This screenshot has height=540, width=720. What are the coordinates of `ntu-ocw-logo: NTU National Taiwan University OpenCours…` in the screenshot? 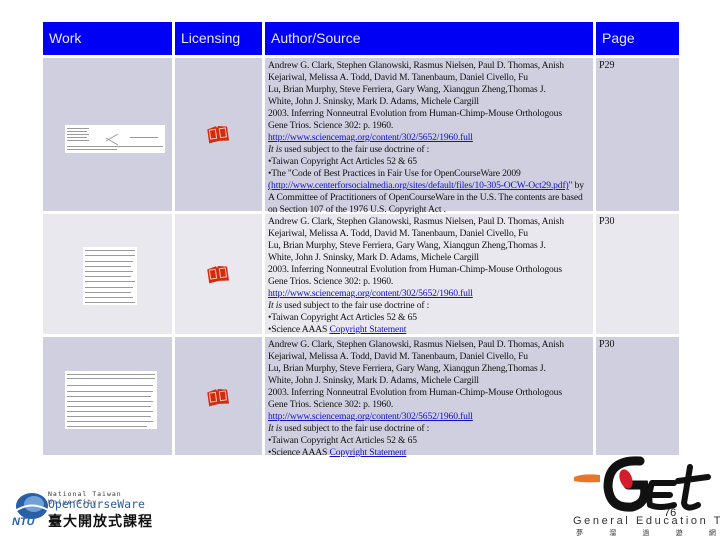 It's located at (90, 510).